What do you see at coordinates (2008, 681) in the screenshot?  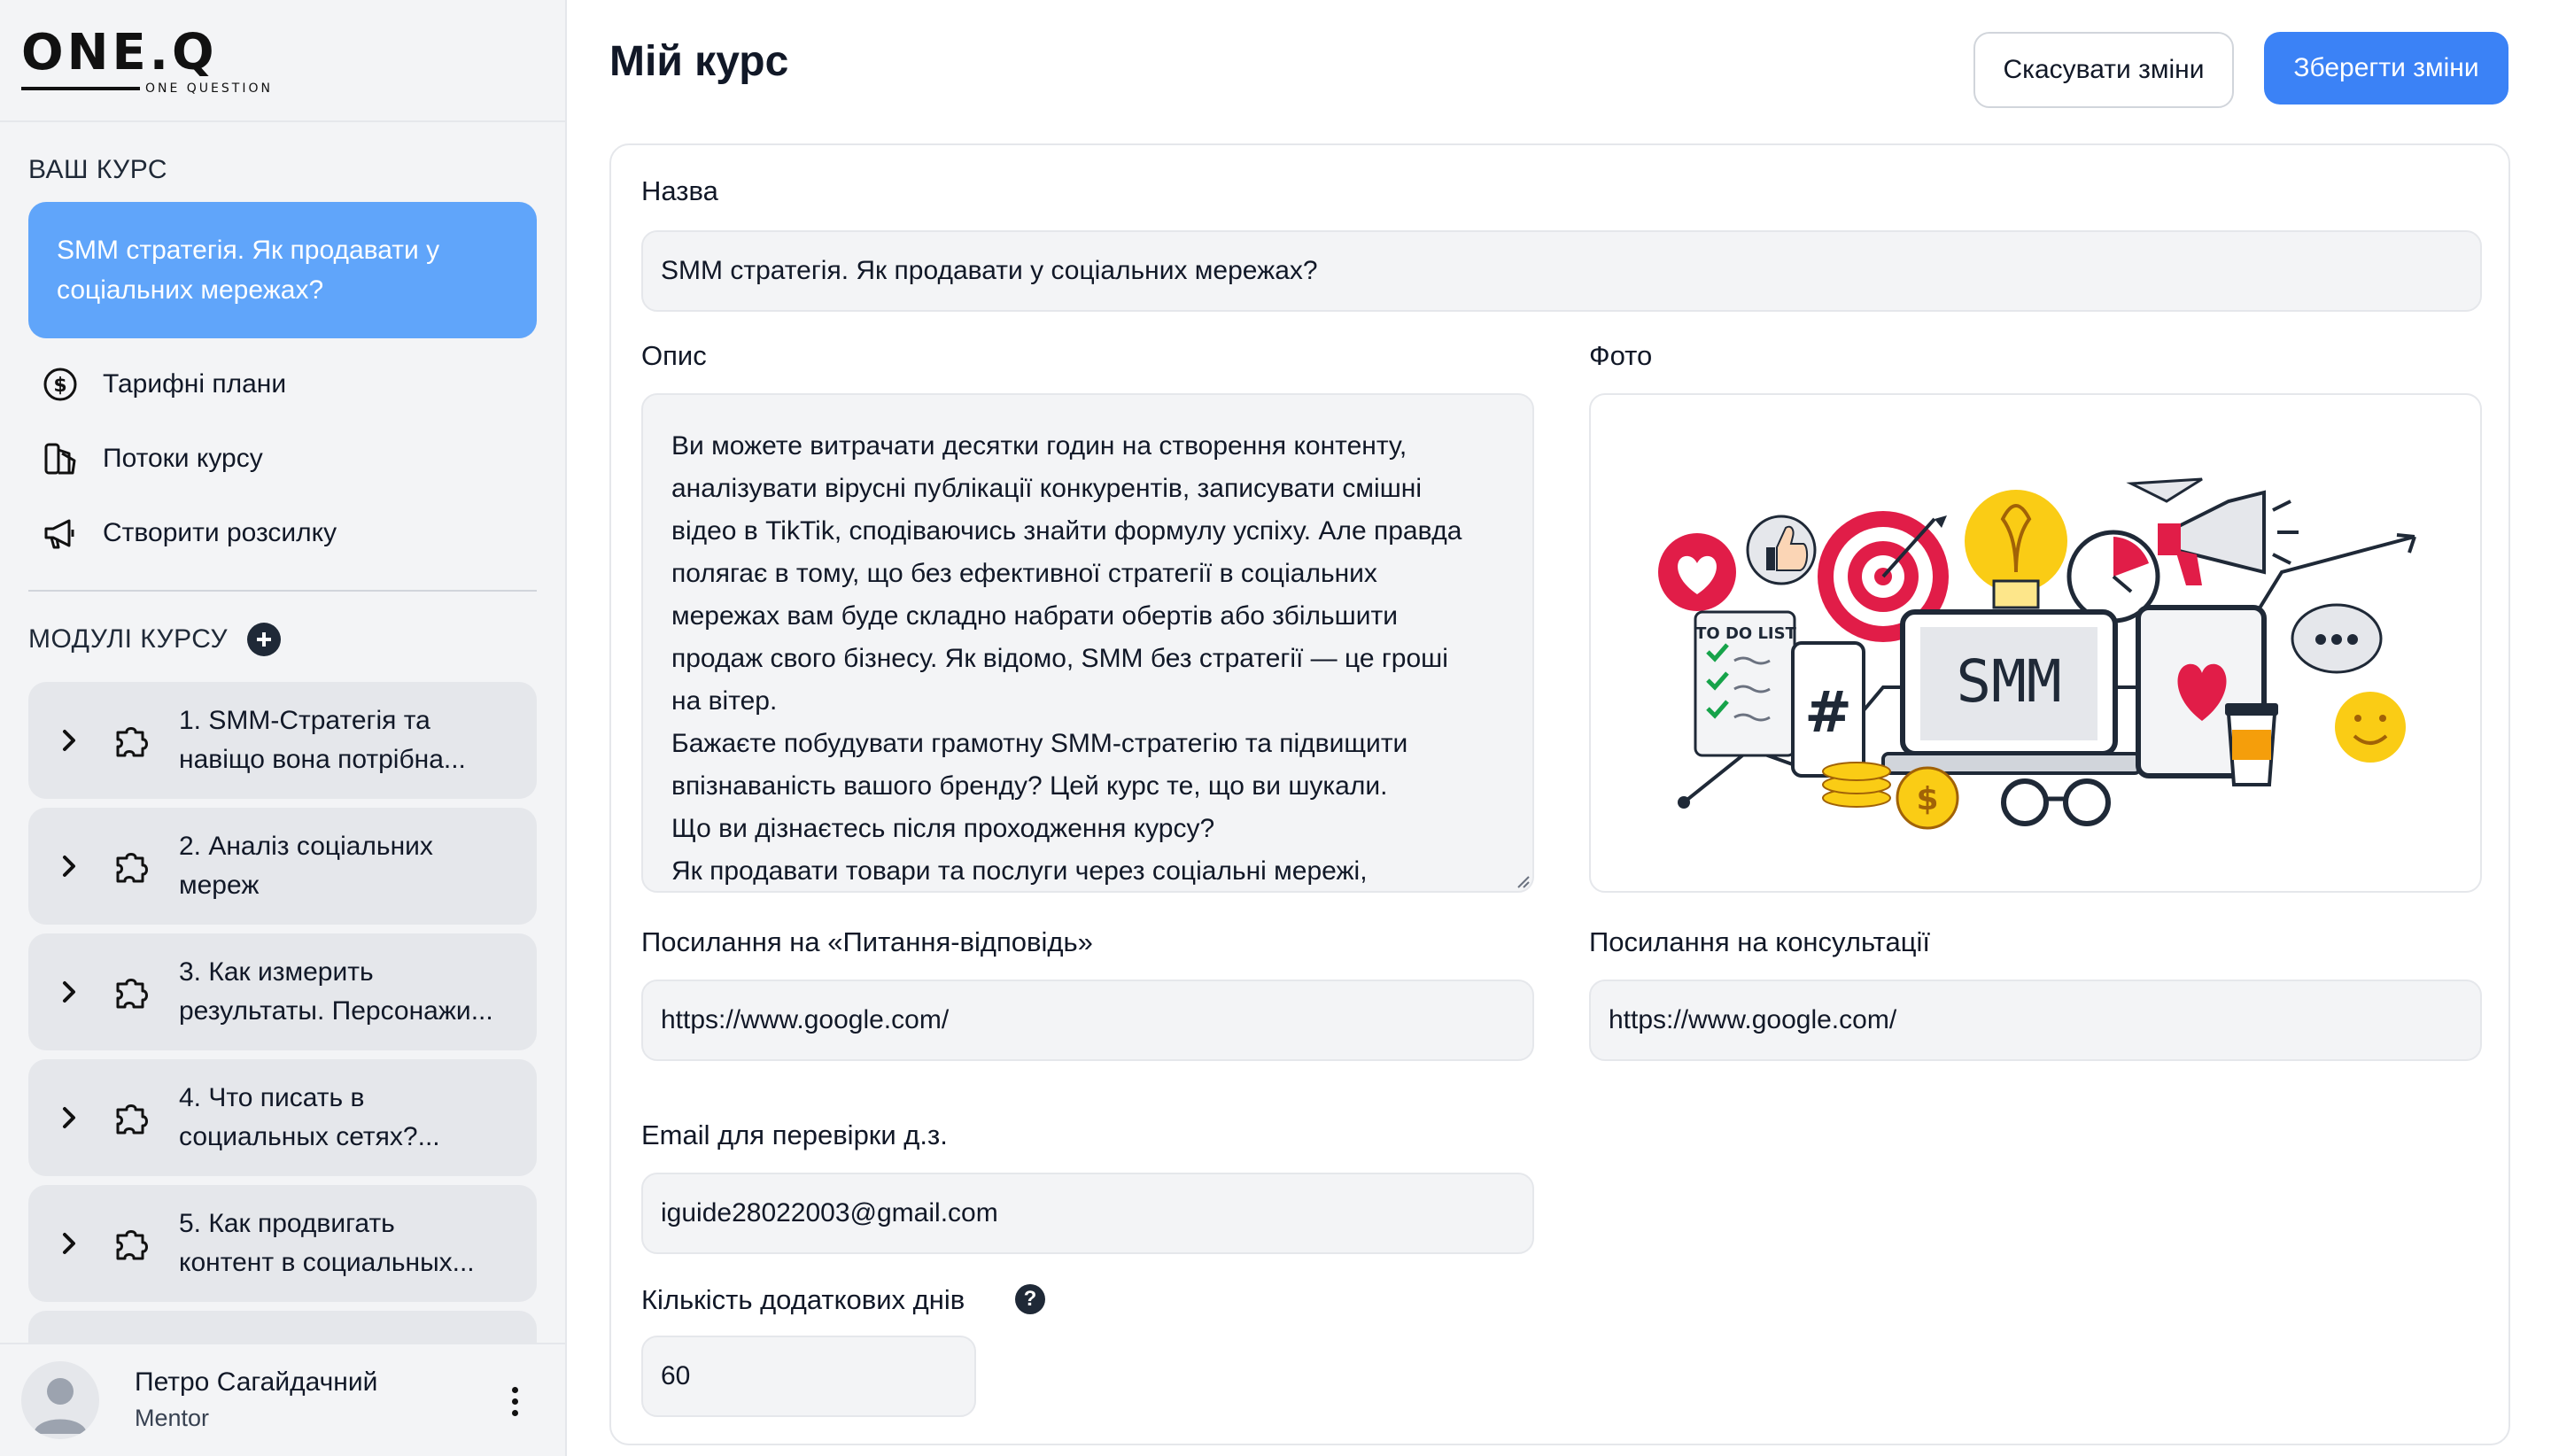 I see `smm-screen-text: SMM` at bounding box center [2008, 681].